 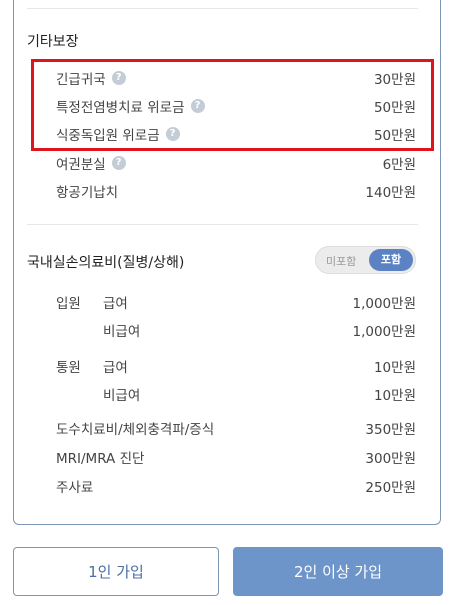 I want to click on coverage-row-hijacking: 항공기납치 140만원, so click(x=236, y=191).